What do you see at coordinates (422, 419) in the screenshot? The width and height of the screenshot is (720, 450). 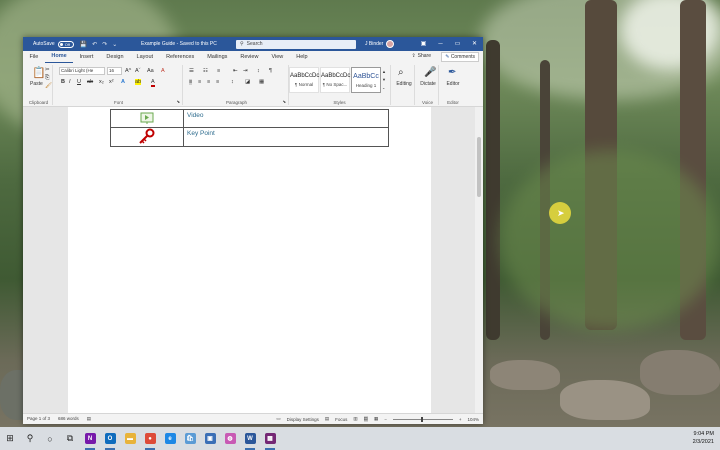 I see `zoom-slider` at bounding box center [422, 419].